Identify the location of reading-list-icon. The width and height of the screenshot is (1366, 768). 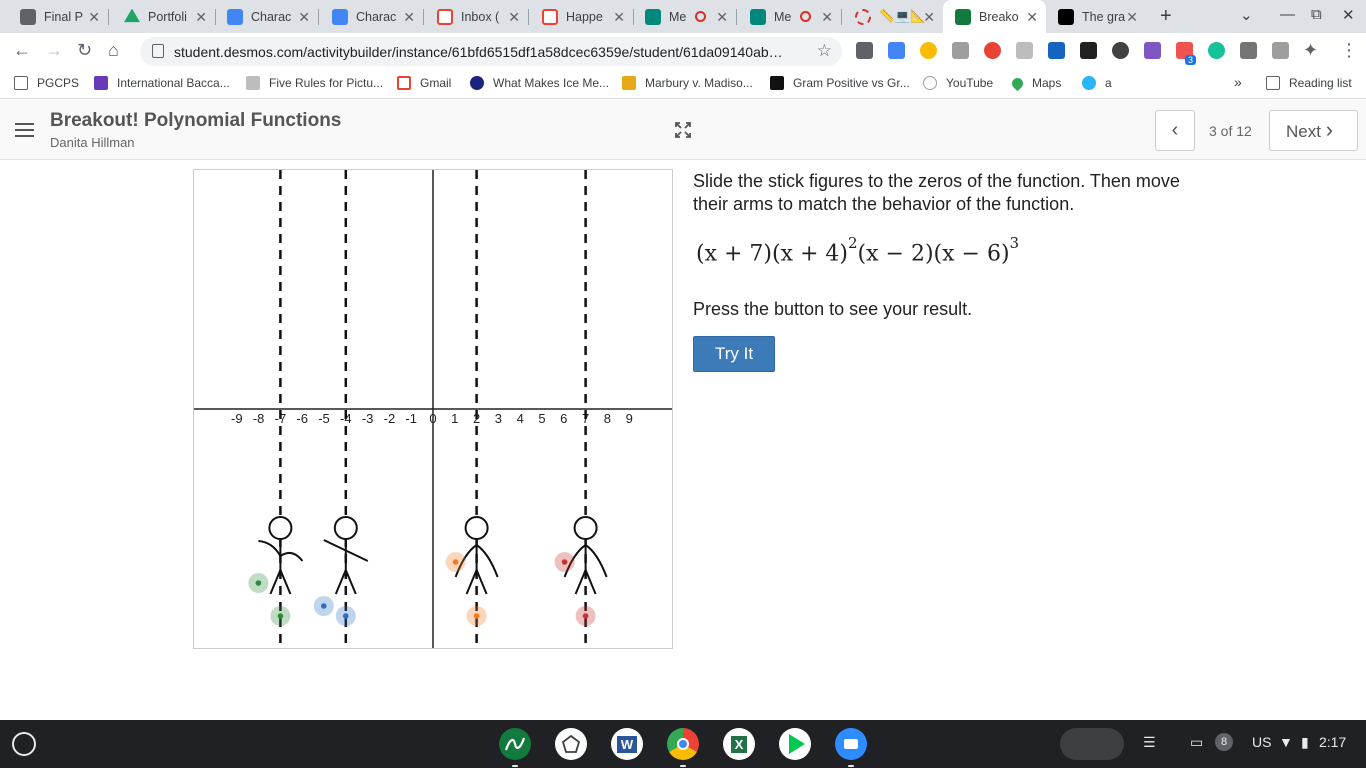
(1273, 83).